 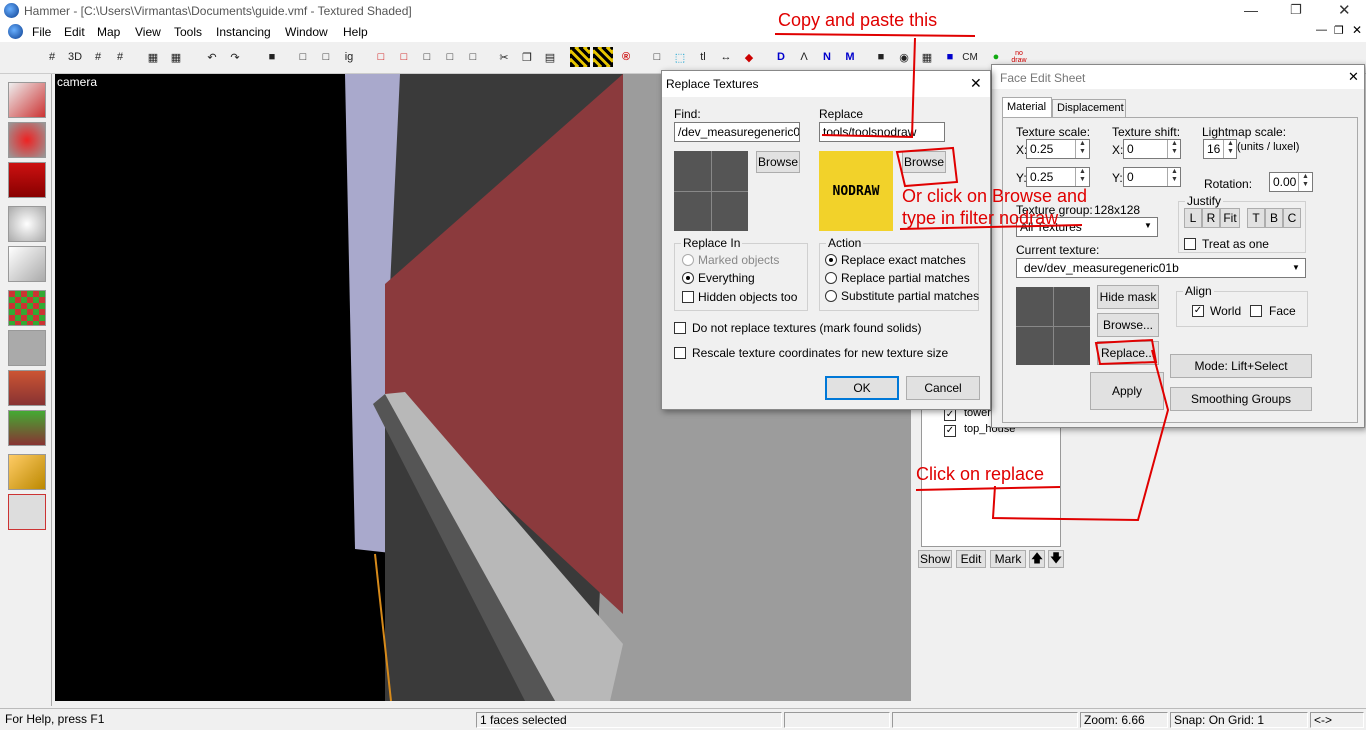 What do you see at coordinates (688, 278) in the screenshot?
I see `everything-radio` at bounding box center [688, 278].